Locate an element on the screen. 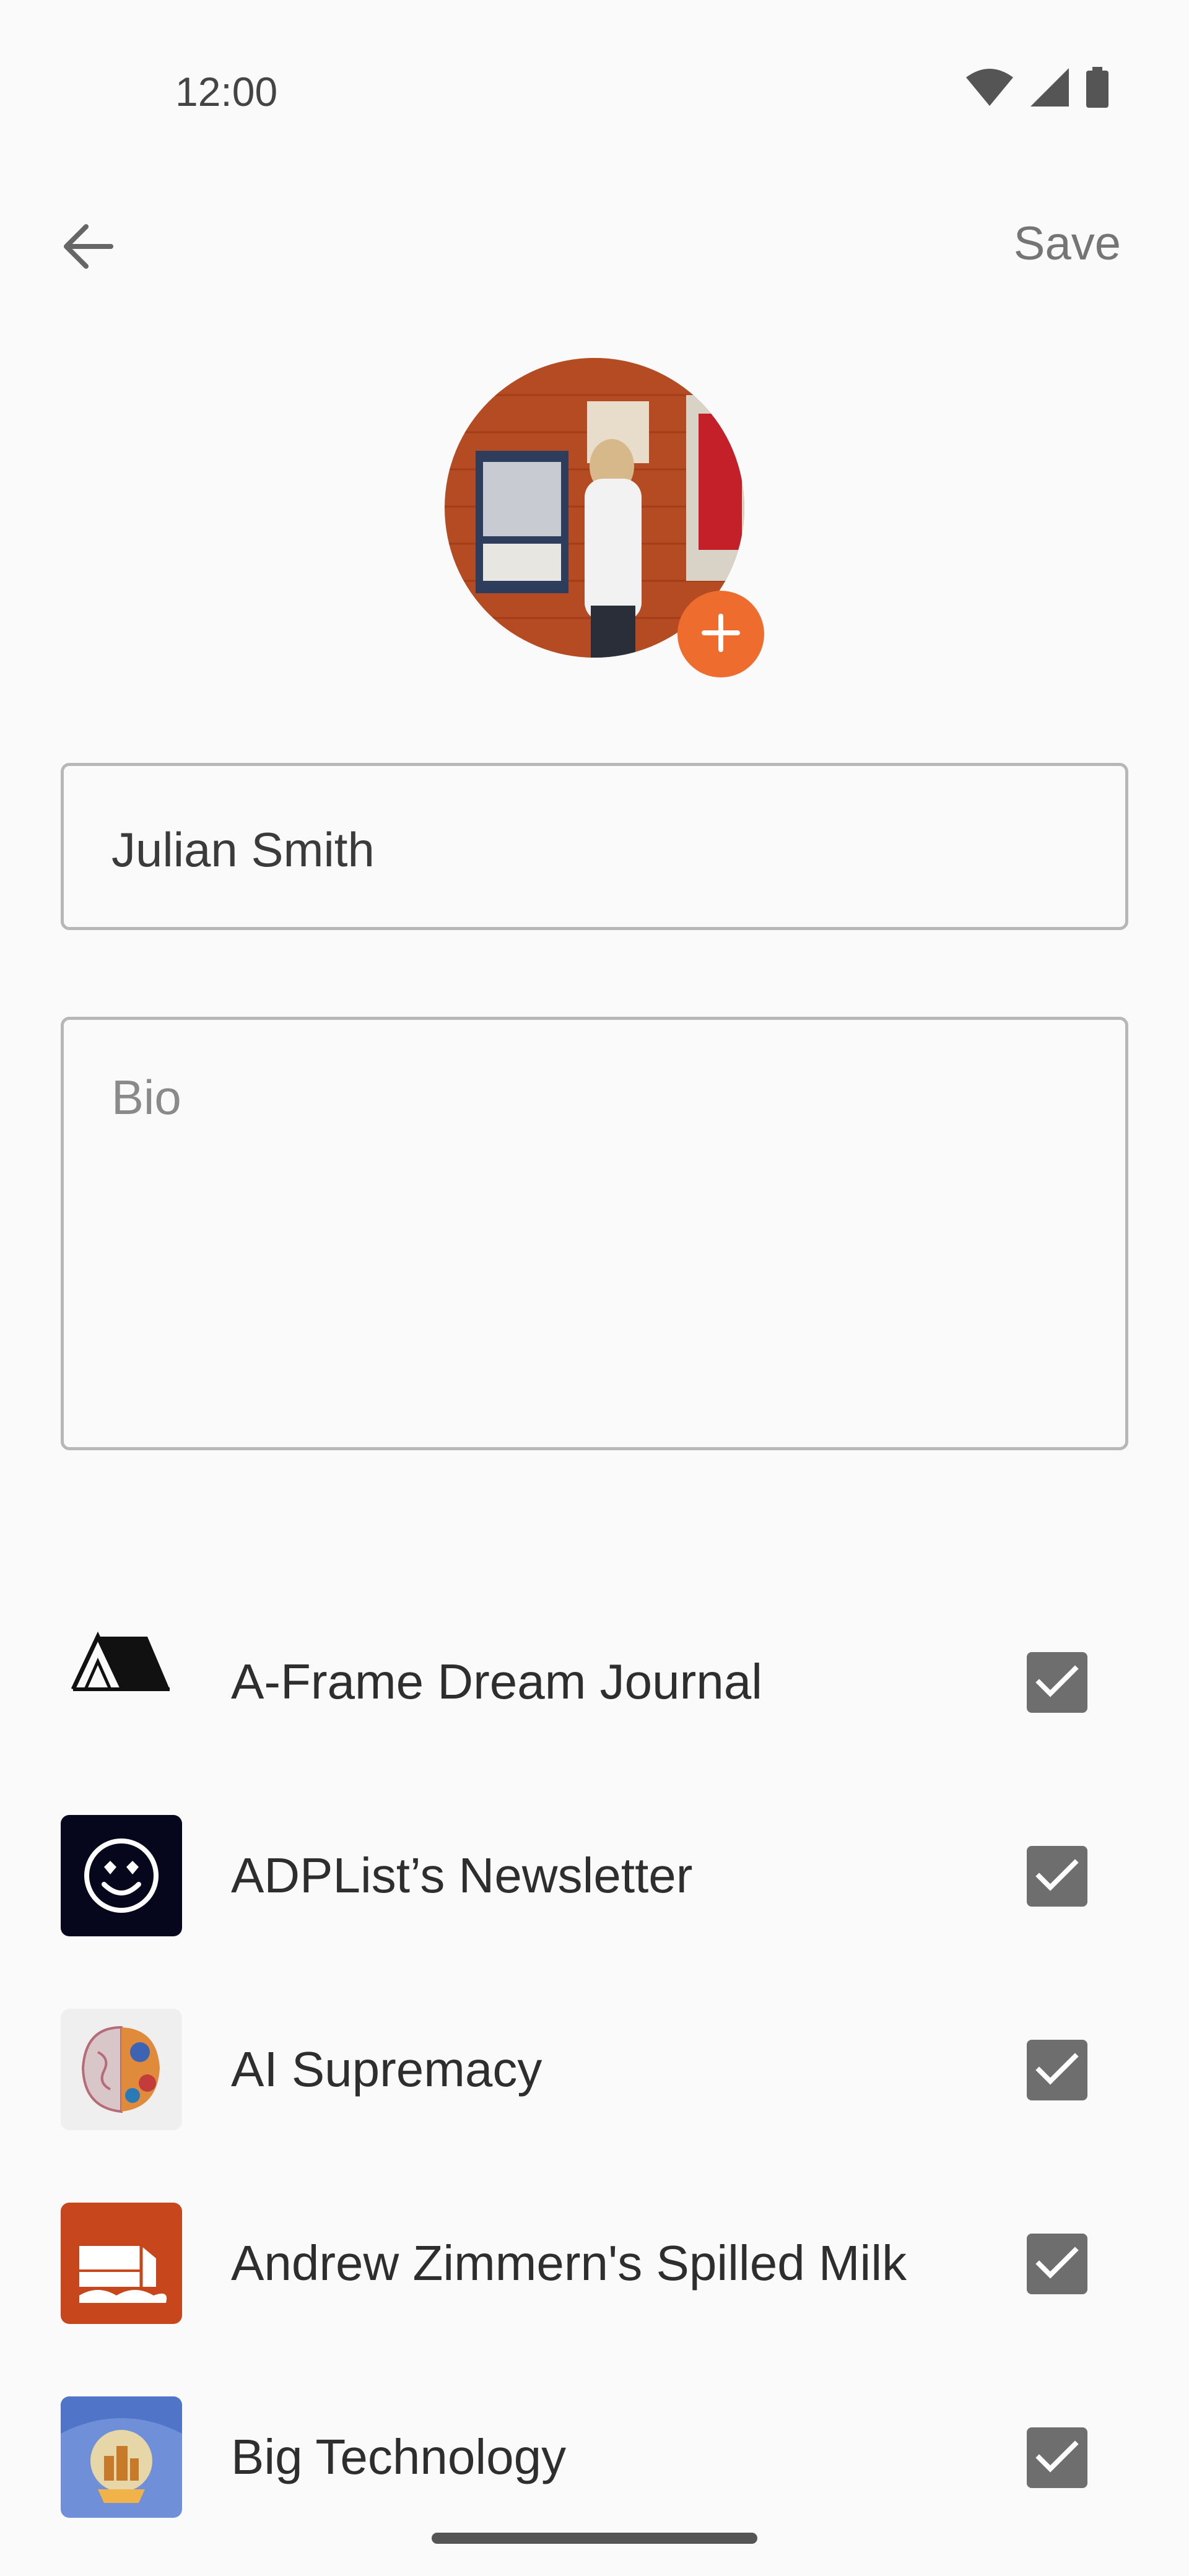 This screenshot has height=2576, width=1189. a-frame-logo is located at coordinates (121, 1682).